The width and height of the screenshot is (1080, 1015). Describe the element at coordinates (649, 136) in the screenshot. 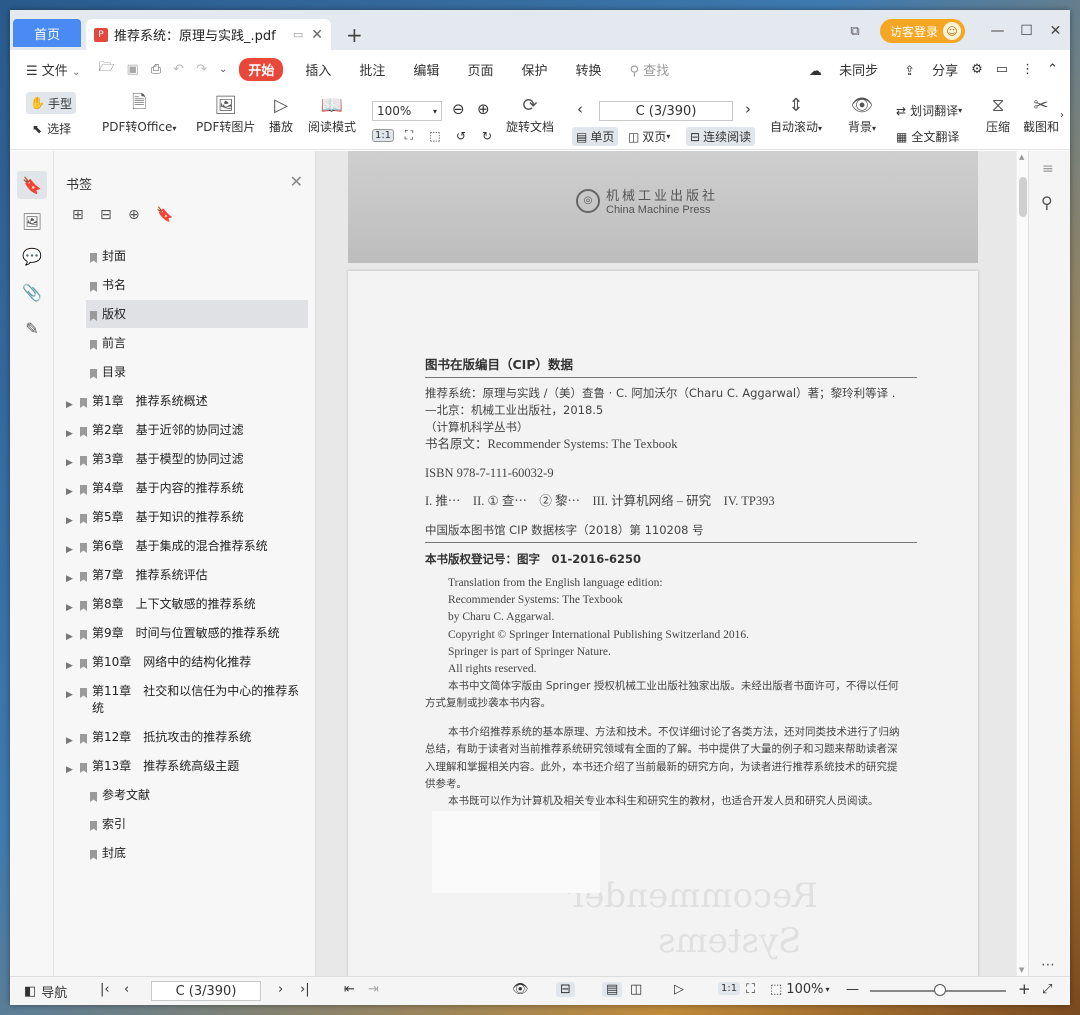

I see `double-page-button: ◫ 双页 ▾` at that location.